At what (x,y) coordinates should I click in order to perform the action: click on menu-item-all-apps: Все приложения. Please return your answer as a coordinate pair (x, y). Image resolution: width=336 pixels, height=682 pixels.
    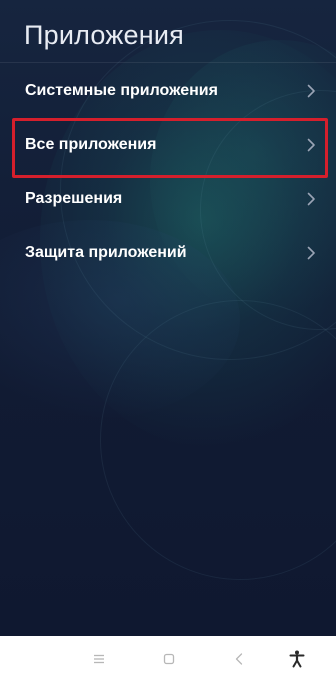
    Looking at the image, I should click on (168, 145).